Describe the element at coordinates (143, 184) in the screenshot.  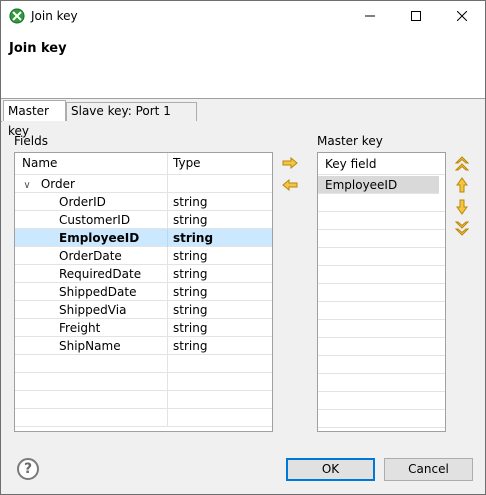
I see `tree-group-row: ∨ Order` at that location.